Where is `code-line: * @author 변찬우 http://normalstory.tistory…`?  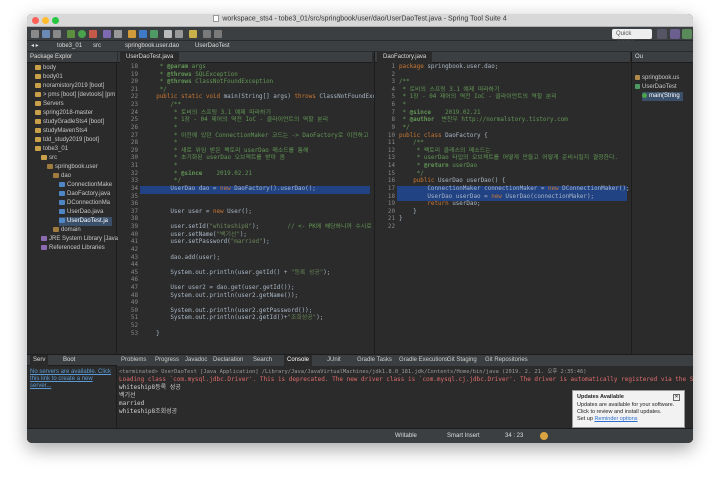 code-line: * @author 변찬우 http://normalstory.tistory… is located at coordinates (483, 121).